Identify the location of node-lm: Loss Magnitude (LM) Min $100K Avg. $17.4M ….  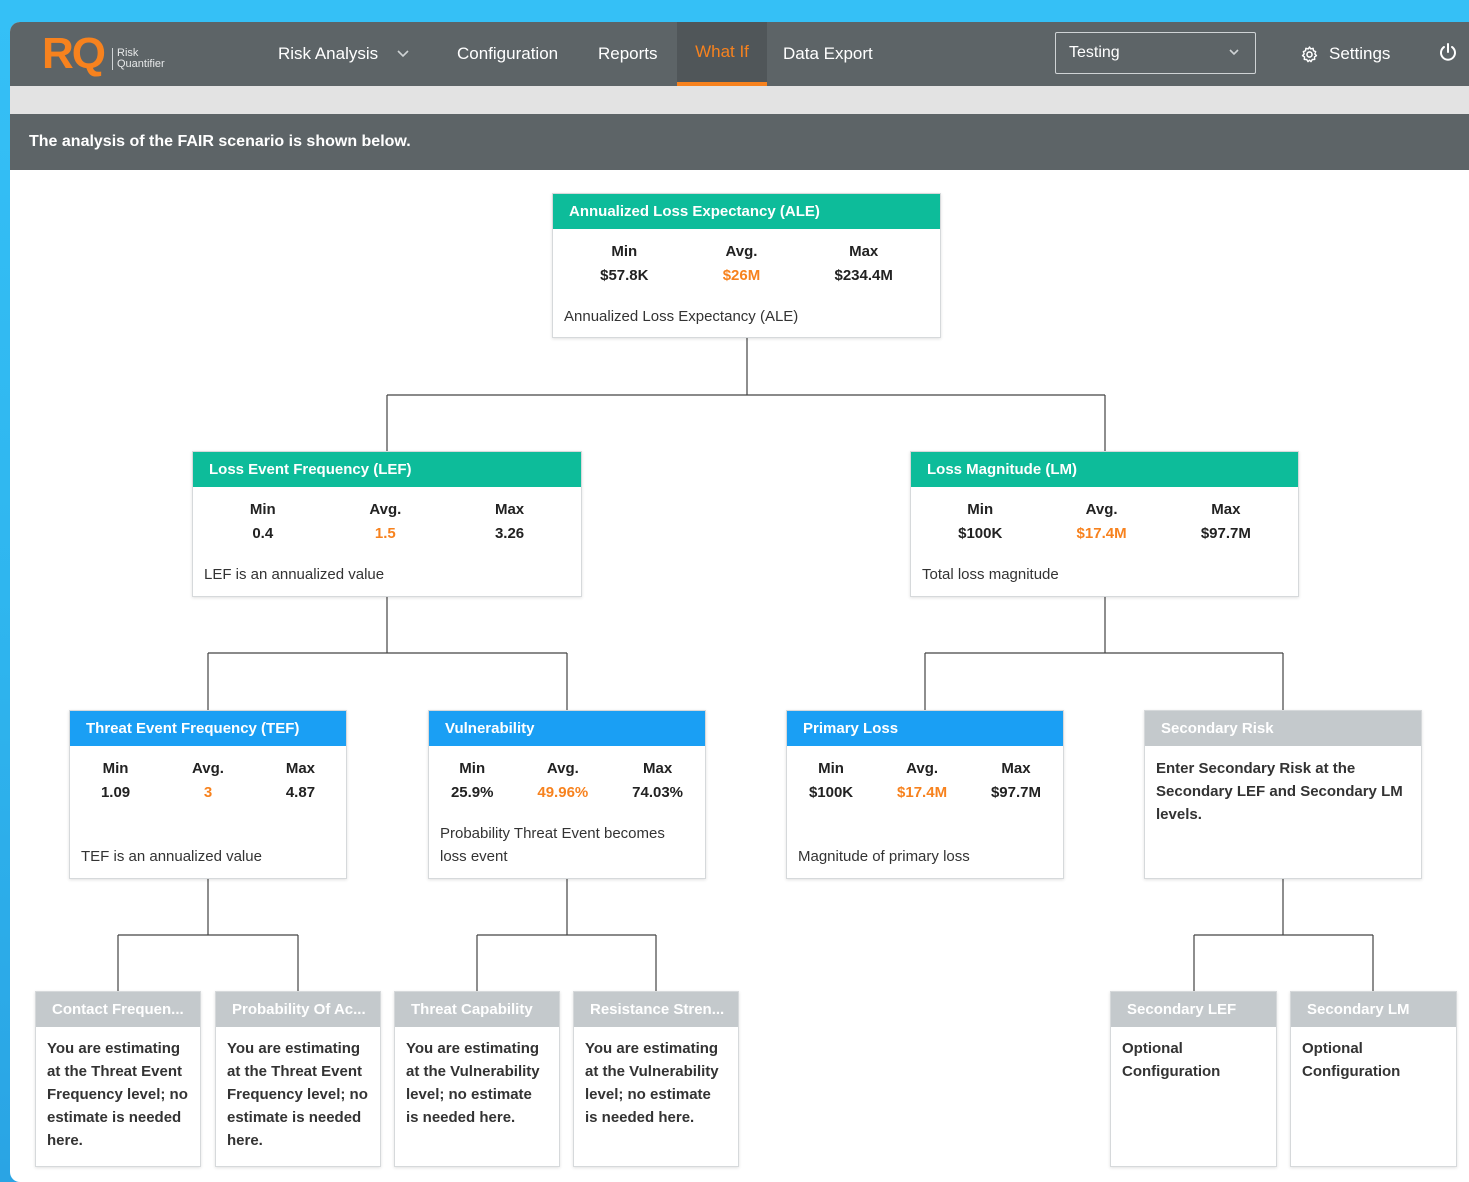
(1104, 524).